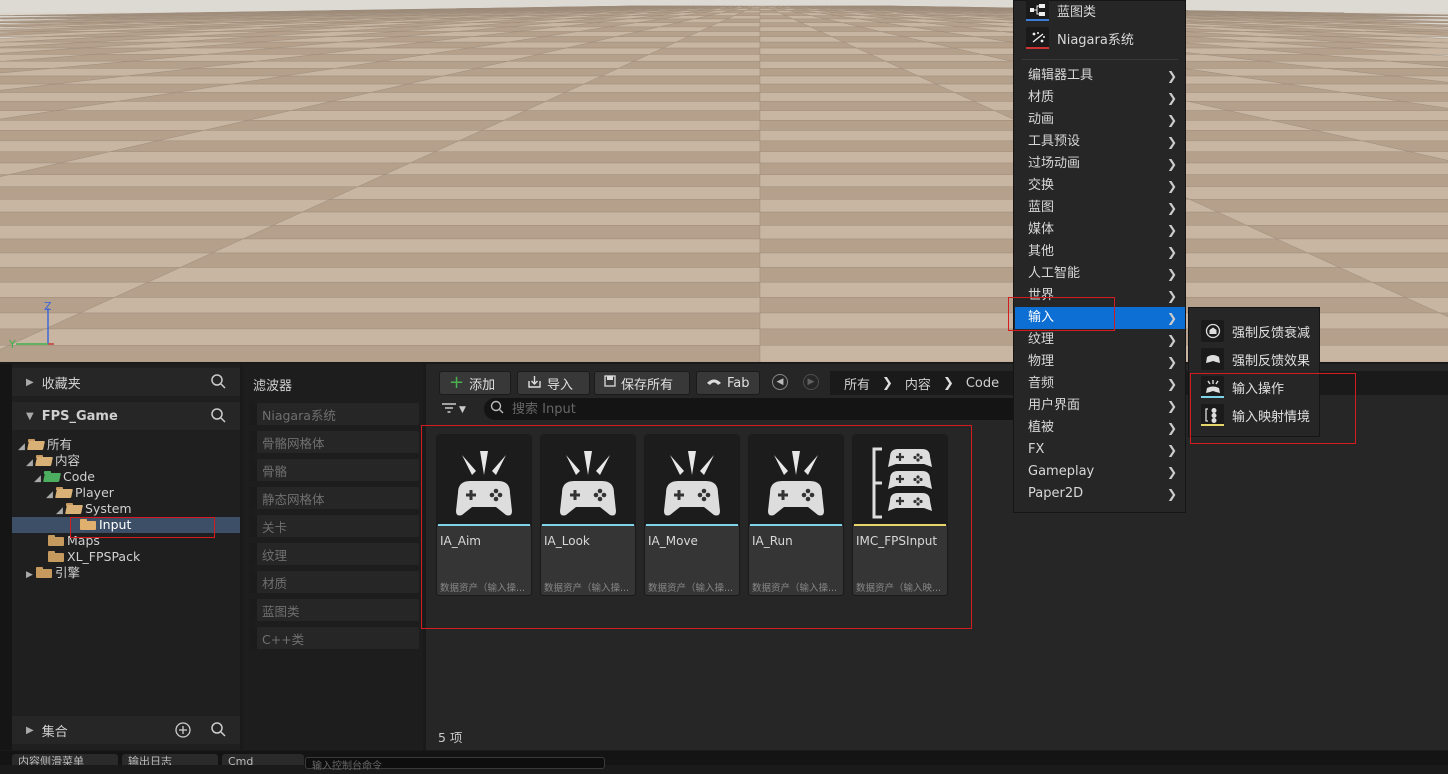 This screenshot has width=1448, height=774. Describe the element at coordinates (334, 526) in the screenshot. I see `filter-item: 关卡` at that location.